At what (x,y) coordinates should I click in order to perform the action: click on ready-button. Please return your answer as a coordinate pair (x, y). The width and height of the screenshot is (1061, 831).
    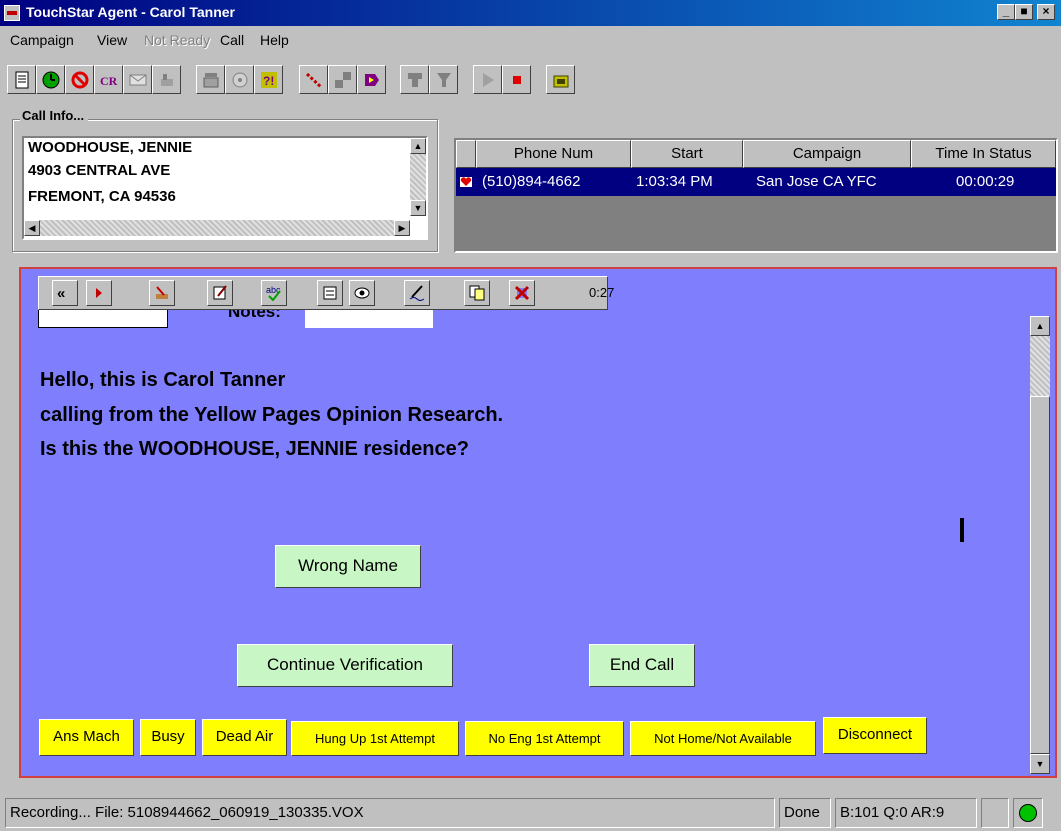
    Looking at the image, I should click on (50, 79).